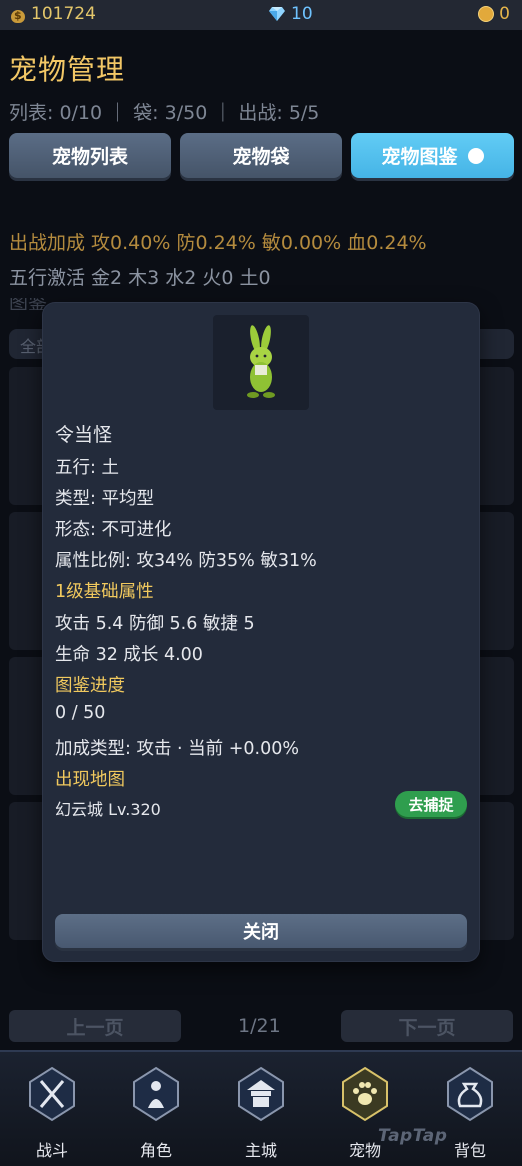 This screenshot has height=1166, width=522. Describe the element at coordinates (104, 499) in the screenshot. I see `pet-type: 类型: 平均型` at that location.